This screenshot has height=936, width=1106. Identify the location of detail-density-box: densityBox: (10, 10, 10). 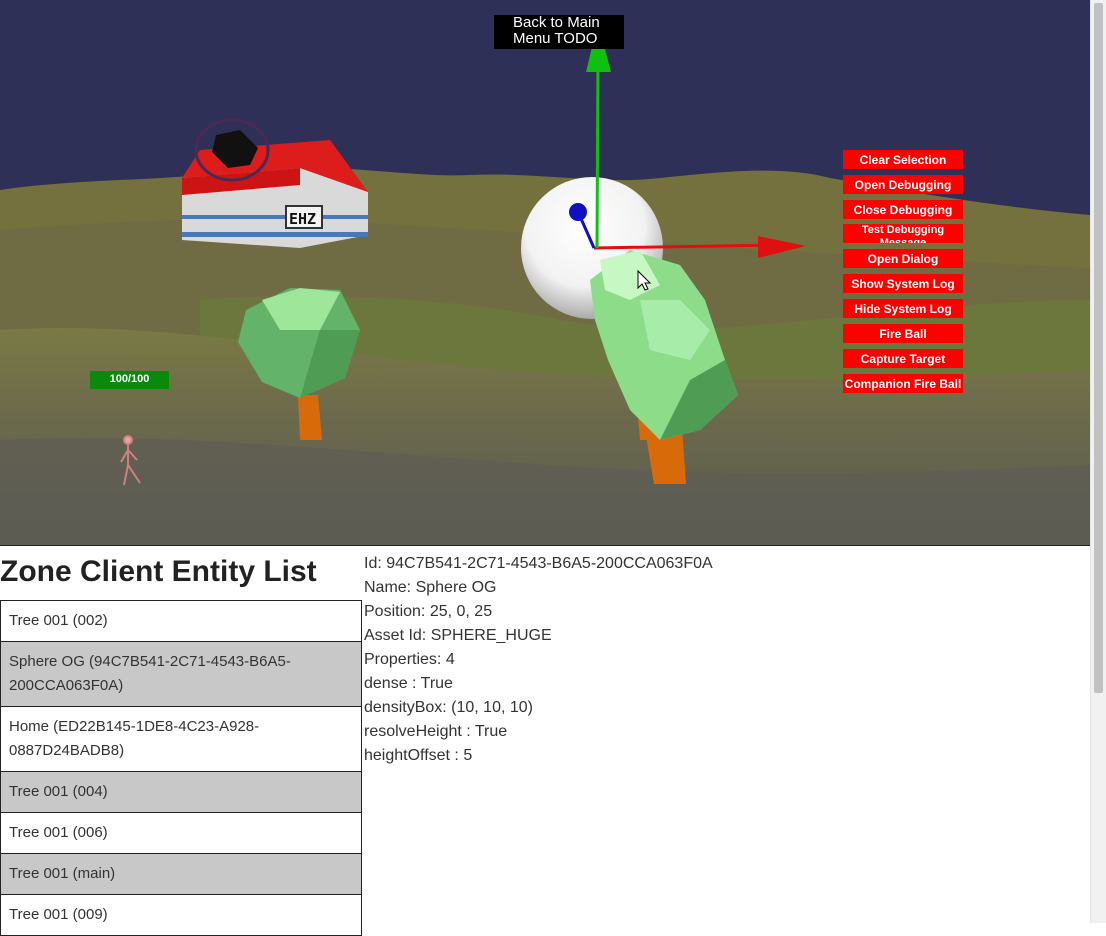
(448, 707).